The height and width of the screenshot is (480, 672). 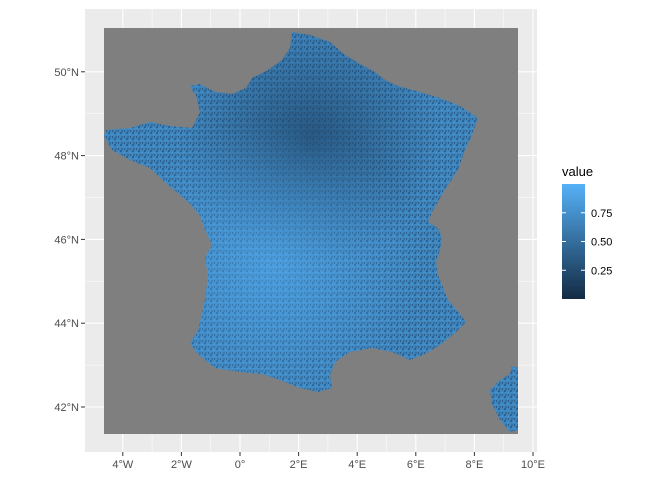 What do you see at coordinates (66, 73) in the screenshot?
I see `y-tick-label: 50°N` at bounding box center [66, 73].